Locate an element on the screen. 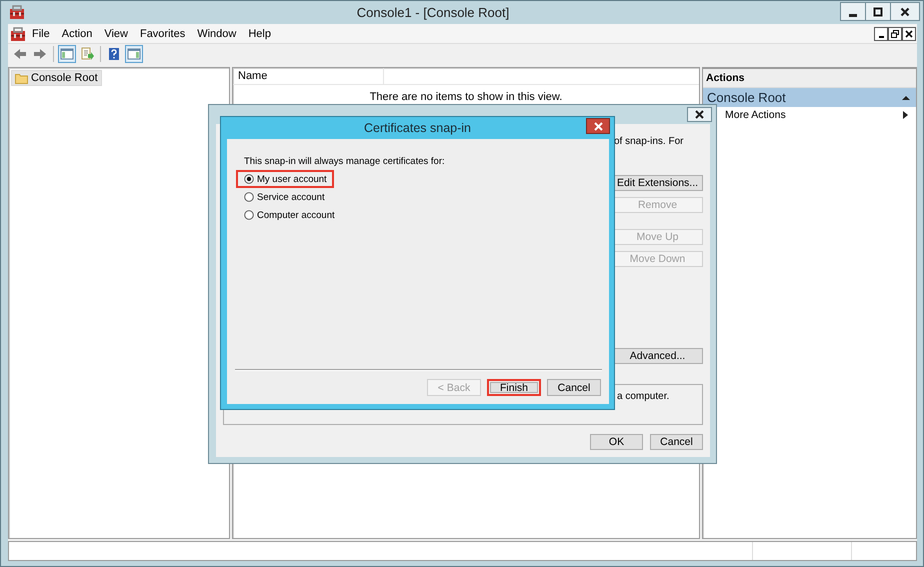 The width and height of the screenshot is (924, 567). back-arrow-icon is located at coordinates (20, 54).